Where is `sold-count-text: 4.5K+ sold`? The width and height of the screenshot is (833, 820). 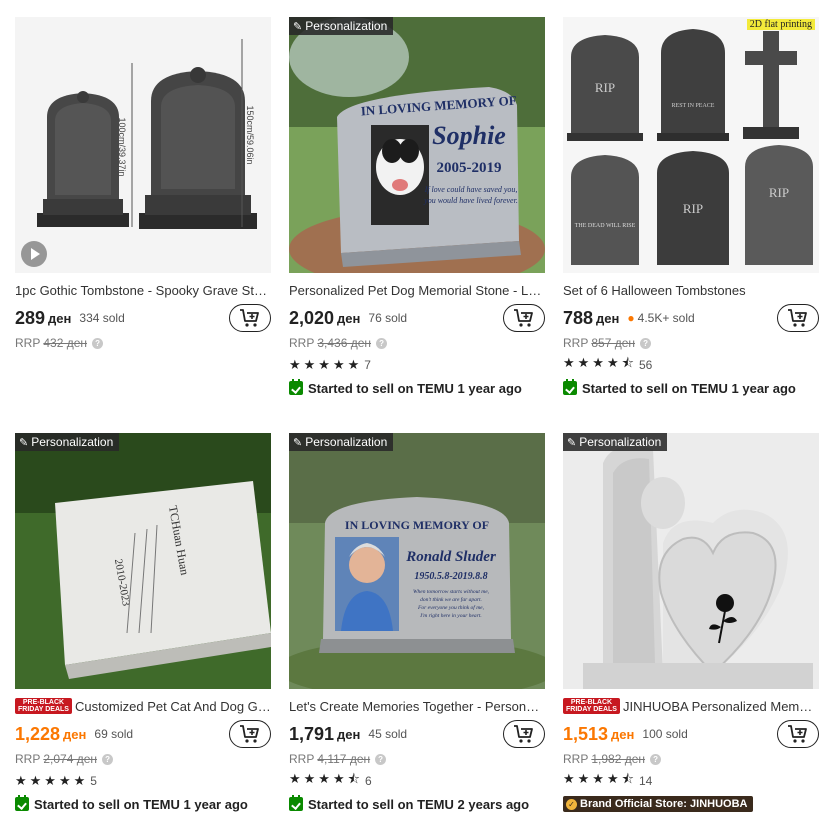 sold-count-text: 4.5K+ sold is located at coordinates (666, 318).